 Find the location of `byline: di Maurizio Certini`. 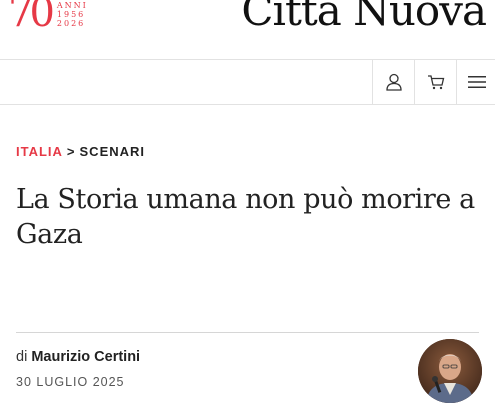

byline: di Maurizio Certini is located at coordinates (78, 357).